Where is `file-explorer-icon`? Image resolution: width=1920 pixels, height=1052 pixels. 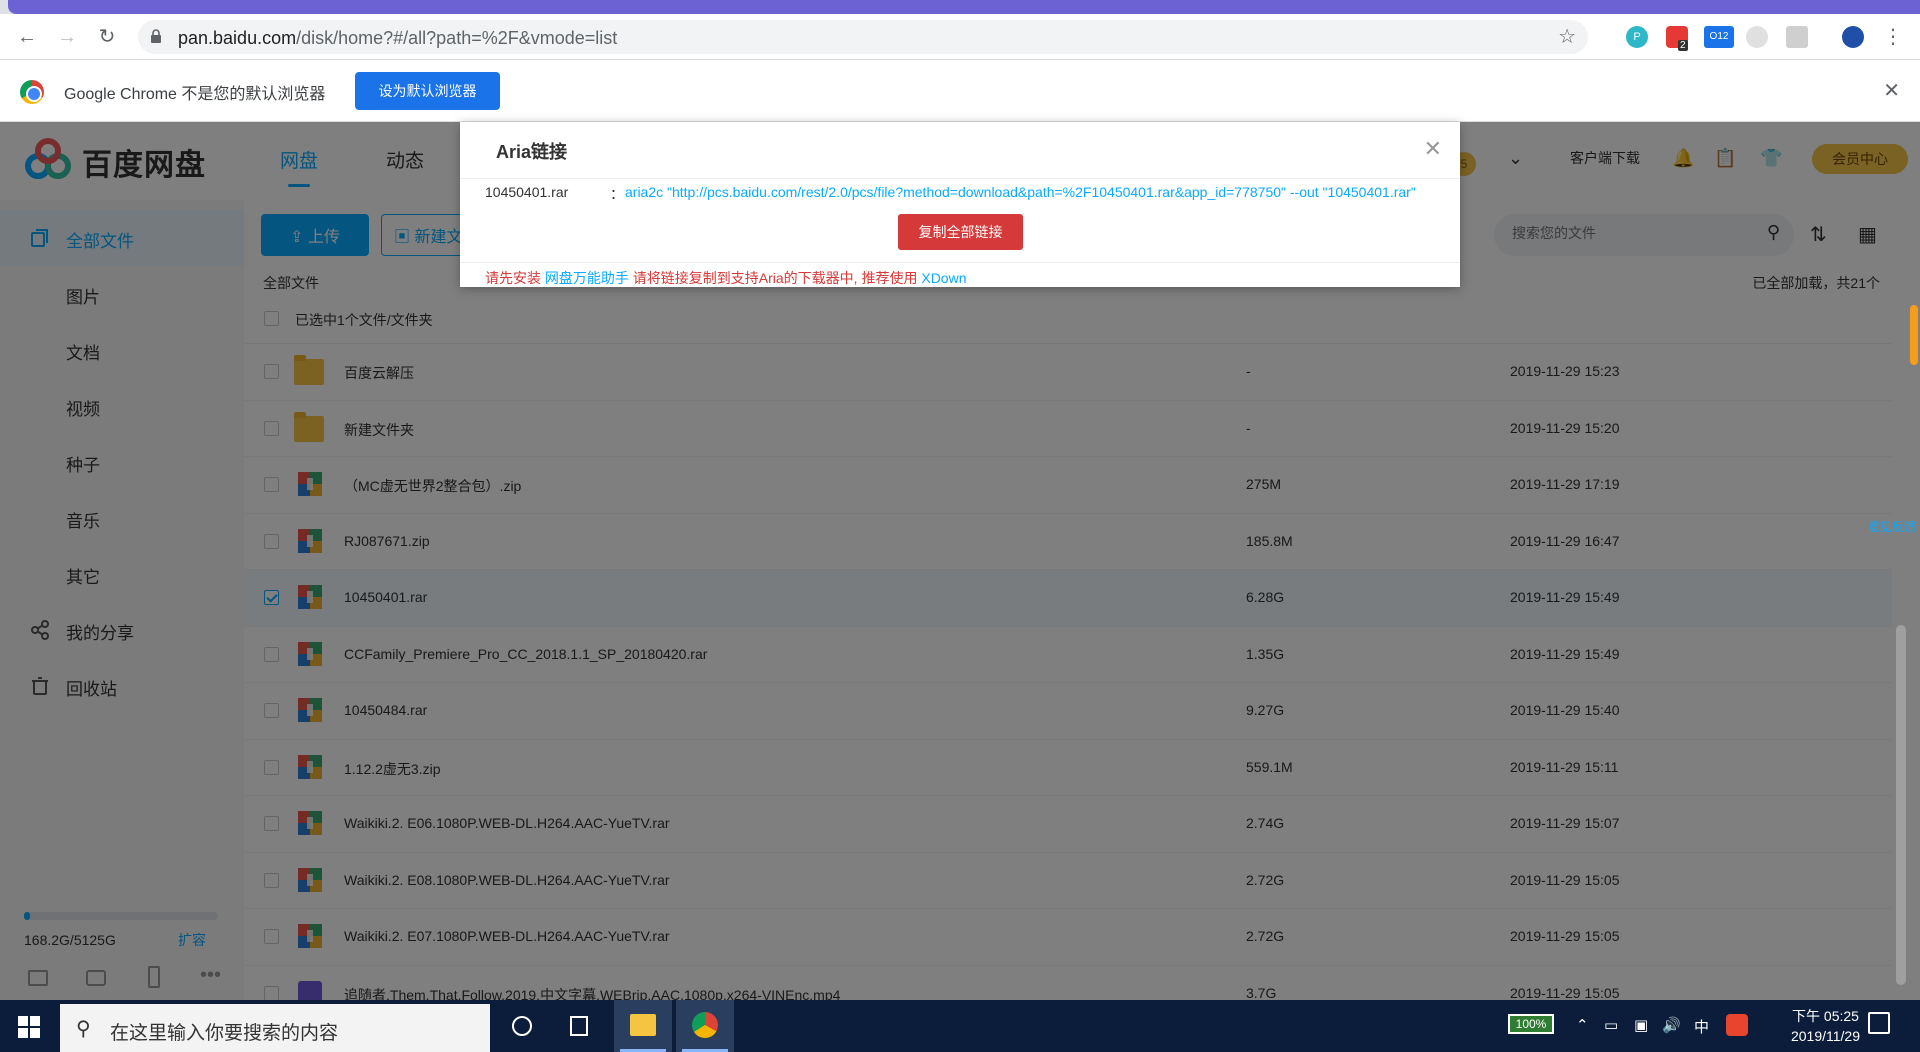 file-explorer-icon is located at coordinates (643, 1026).